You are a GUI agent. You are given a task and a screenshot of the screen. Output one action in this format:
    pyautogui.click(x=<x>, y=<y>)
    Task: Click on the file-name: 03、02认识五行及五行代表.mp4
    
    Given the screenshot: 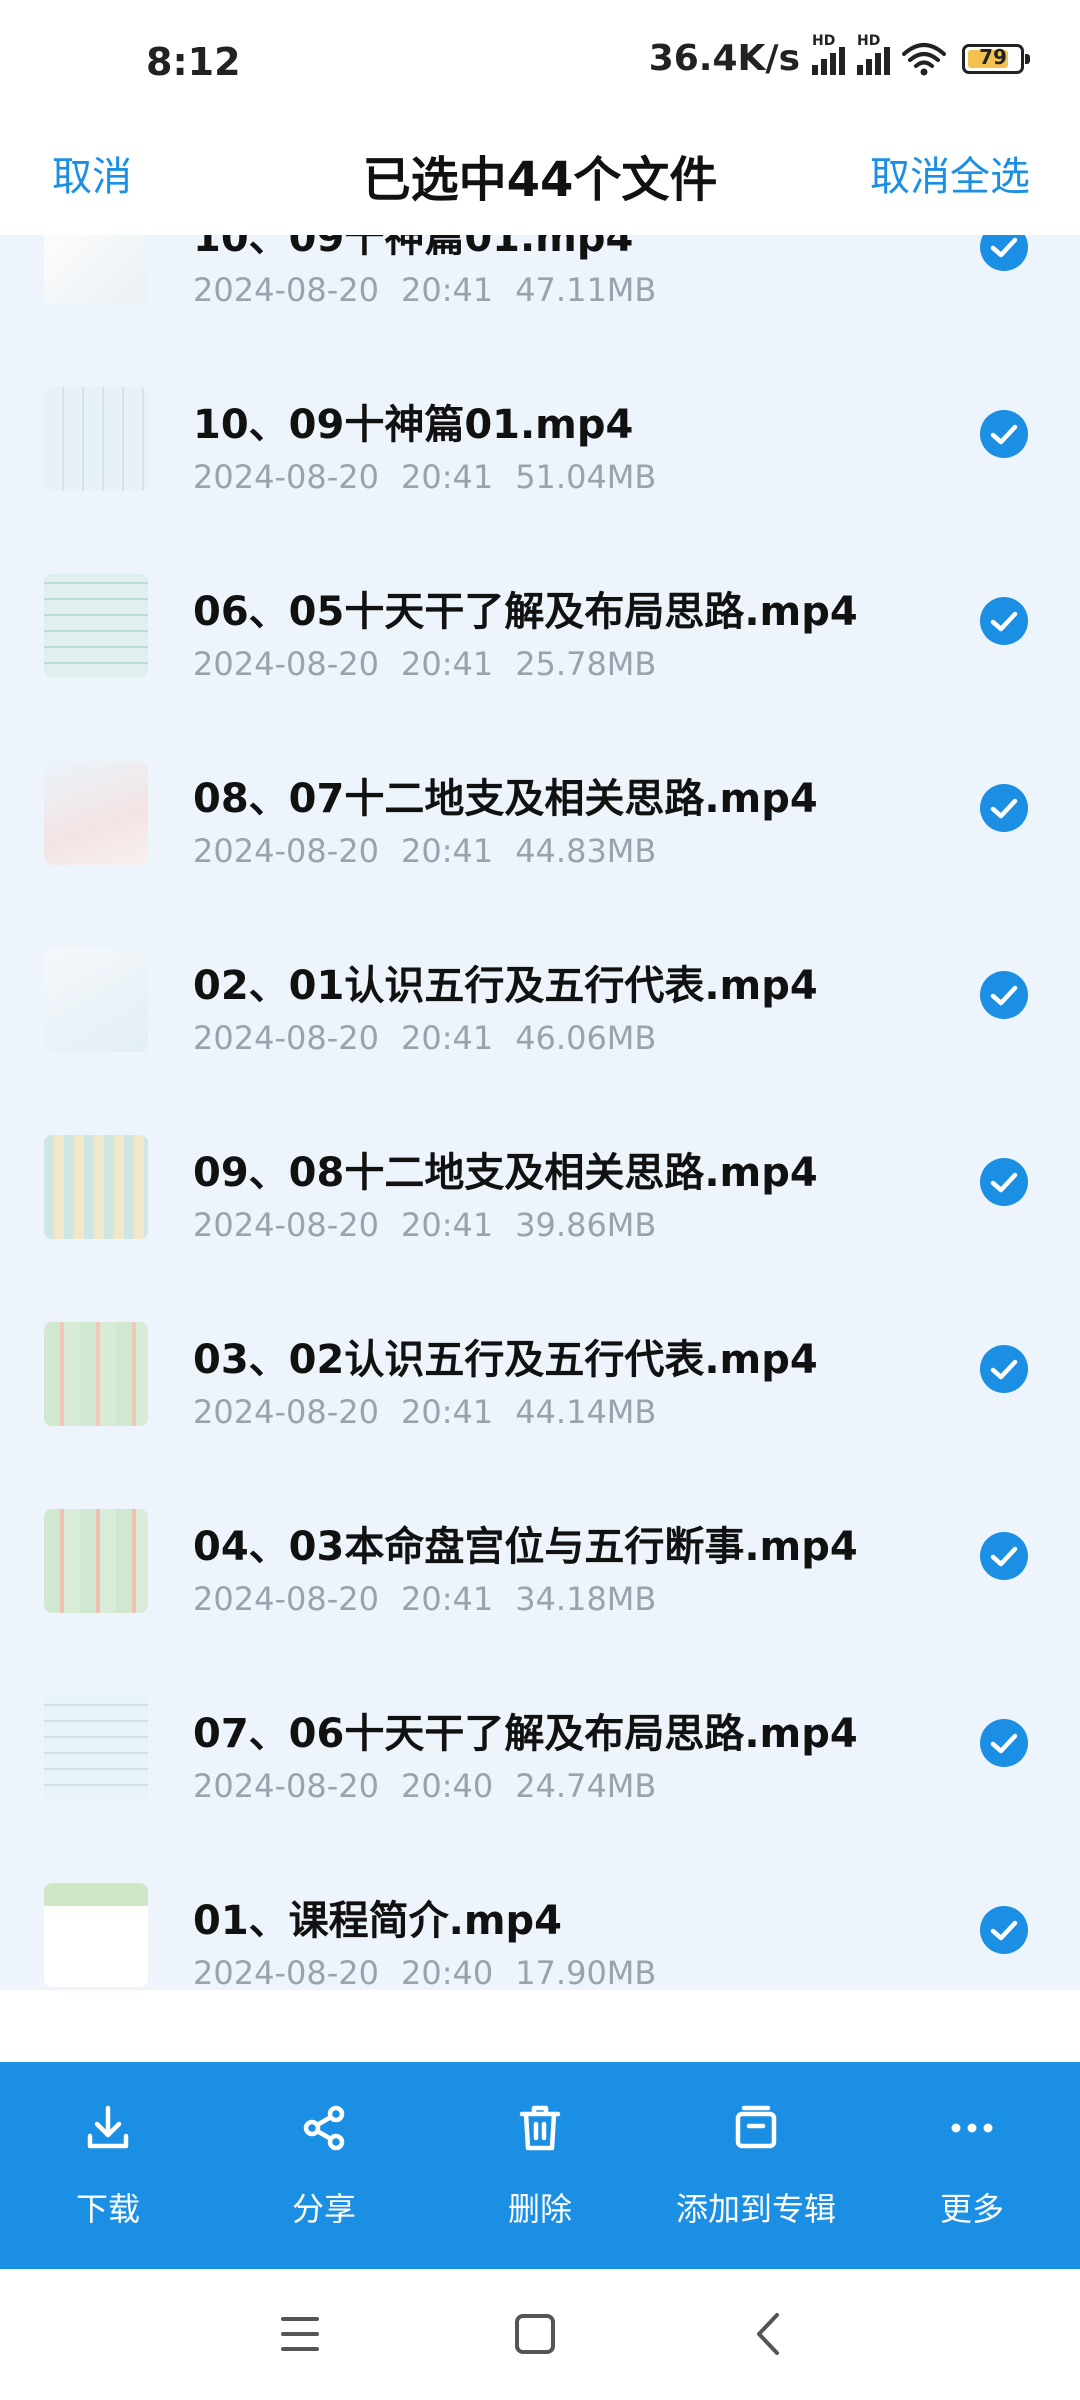 What is the action you would take?
    pyautogui.click(x=505, y=1360)
    